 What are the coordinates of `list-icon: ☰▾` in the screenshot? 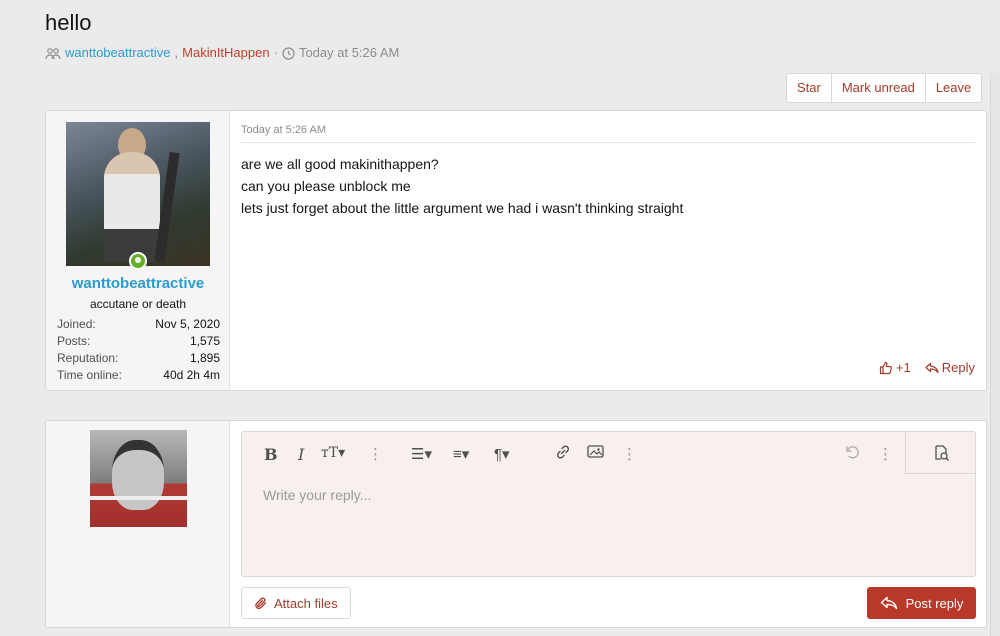 It's located at (421, 454).